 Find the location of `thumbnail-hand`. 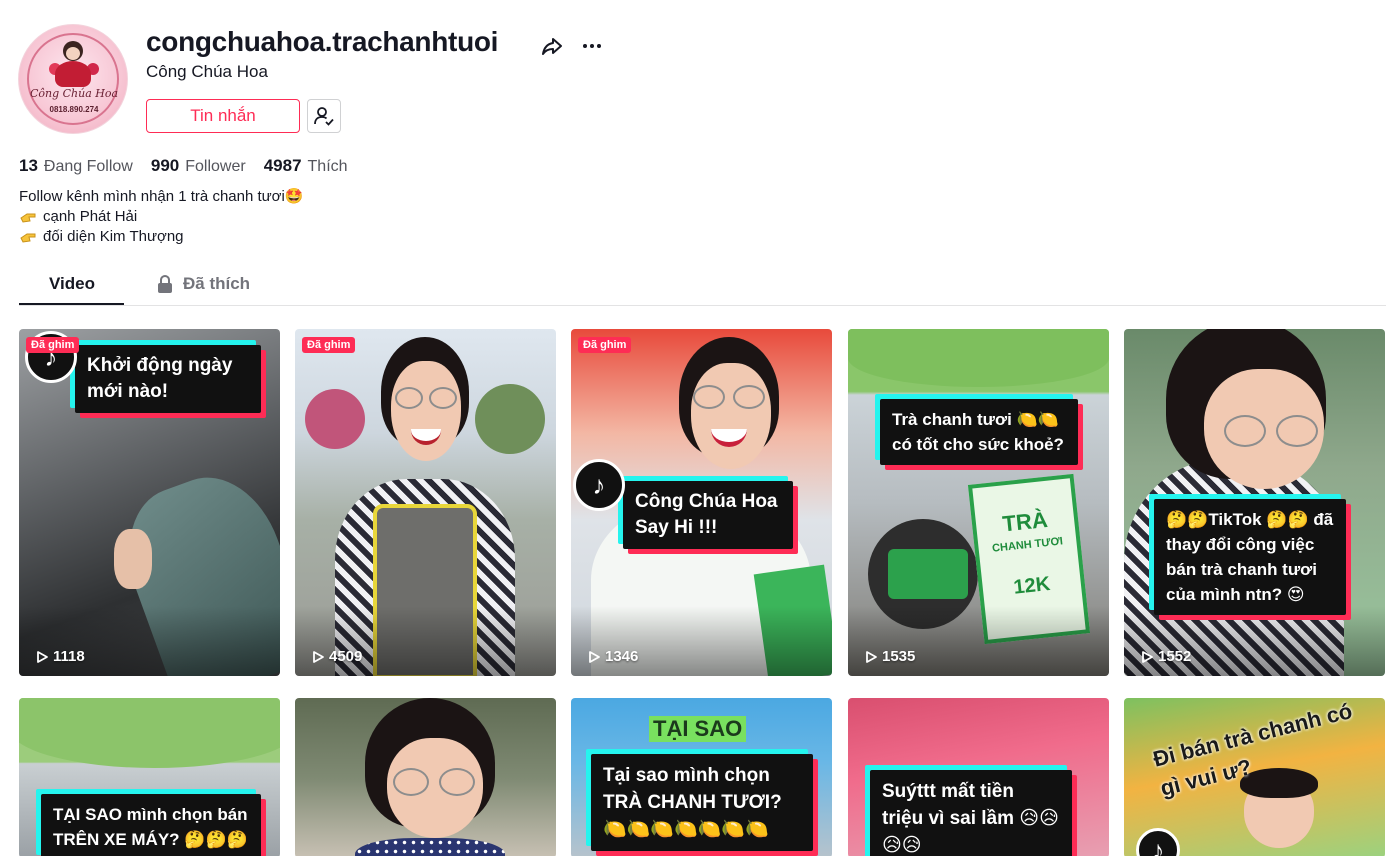

thumbnail-hand is located at coordinates (133, 559).